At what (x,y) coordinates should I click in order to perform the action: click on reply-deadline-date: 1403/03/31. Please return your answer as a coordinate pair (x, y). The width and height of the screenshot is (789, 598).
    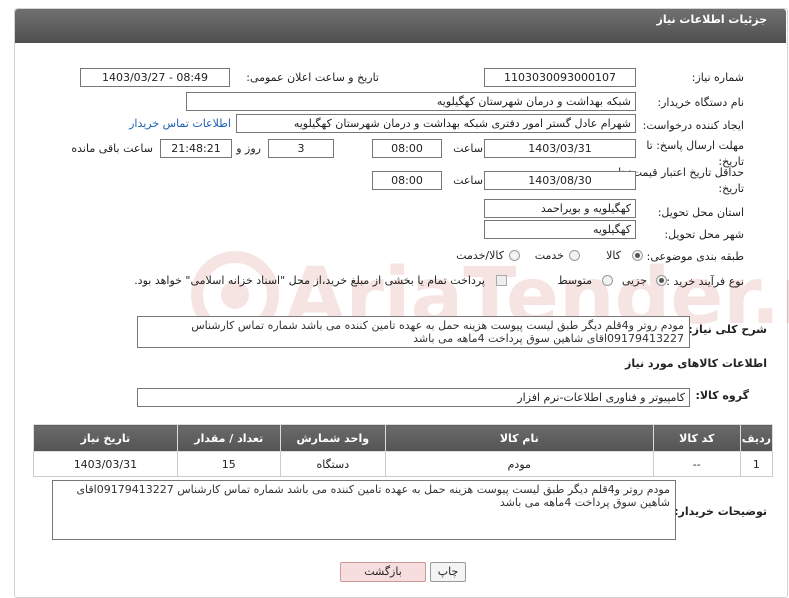
    Looking at the image, I should click on (560, 148).